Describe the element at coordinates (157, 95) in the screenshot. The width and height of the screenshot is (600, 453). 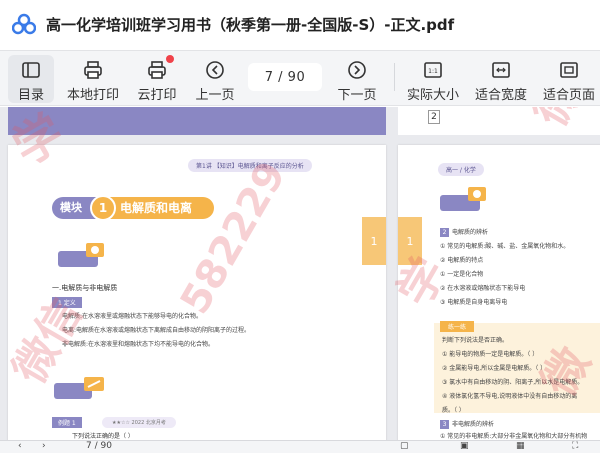
I see `cloud-print-label: 云打印` at that location.